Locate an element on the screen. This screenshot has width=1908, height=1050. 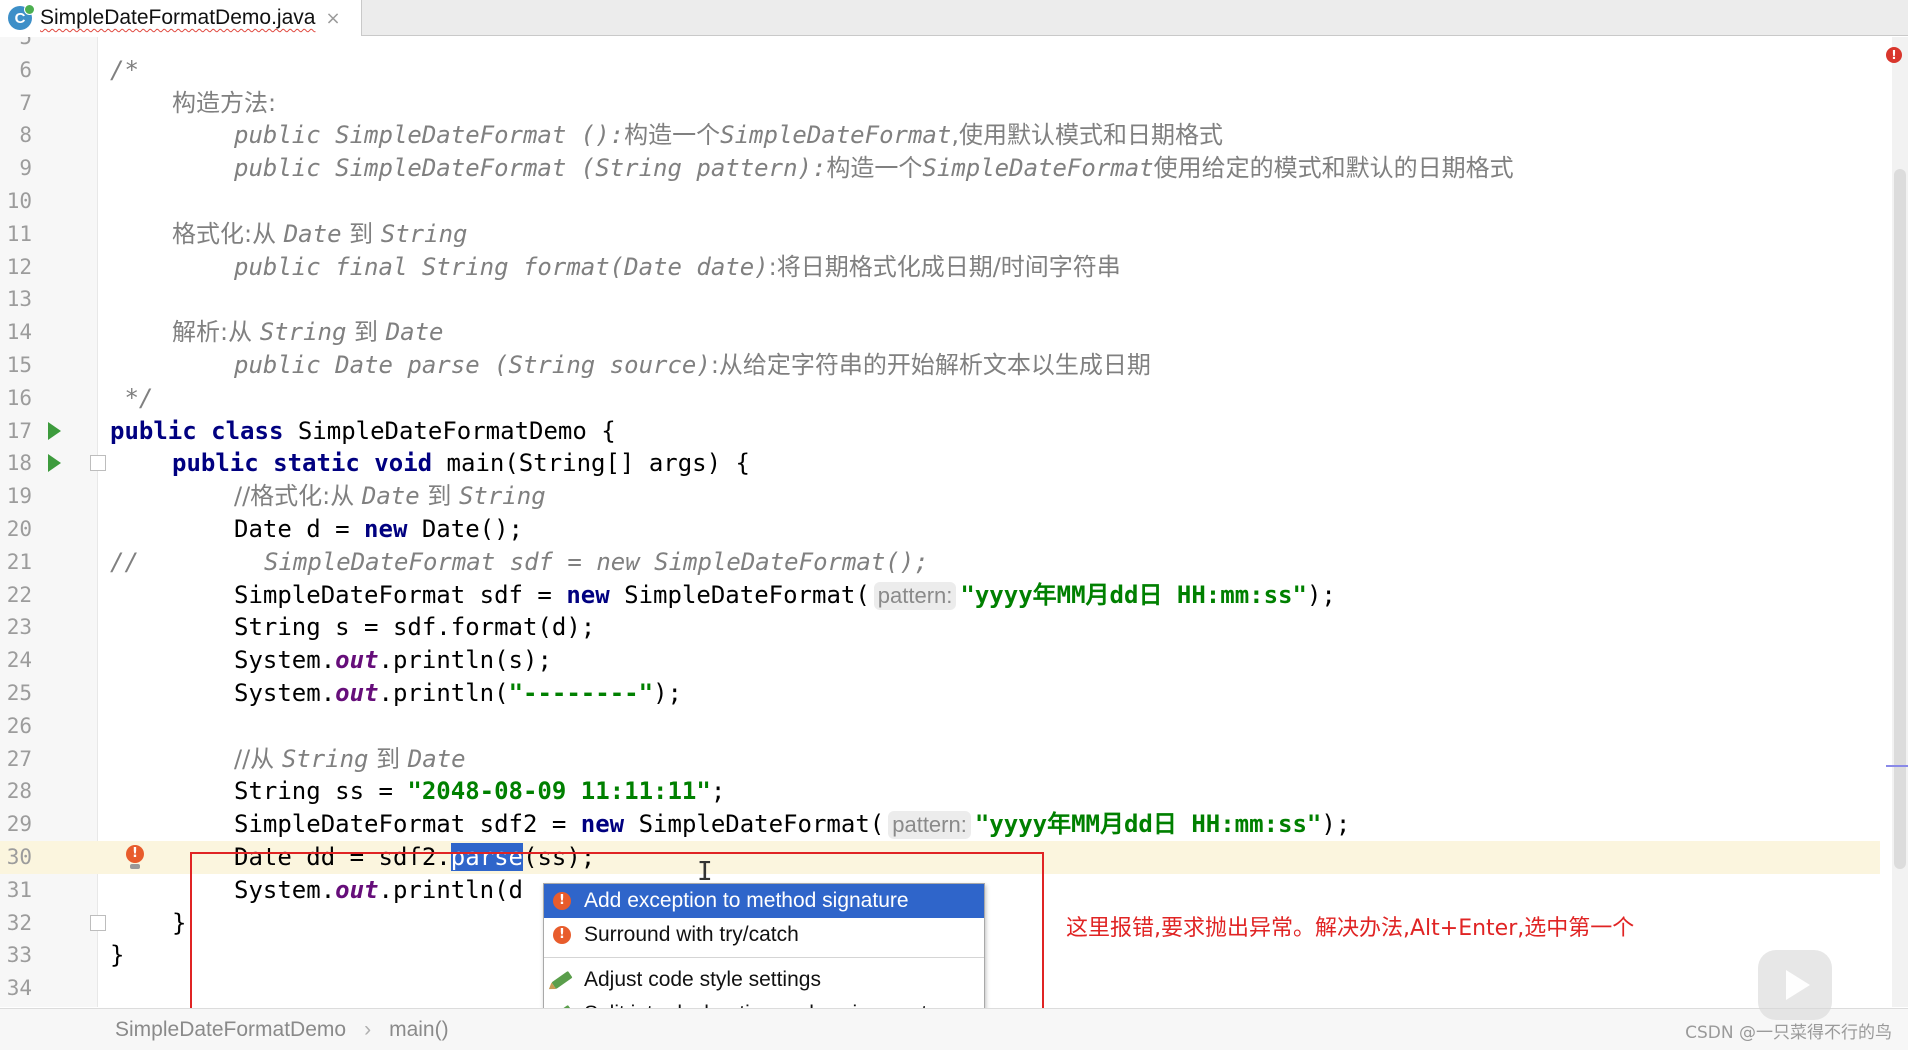
action-surround-try-catch: ! Surround with try/catch is located at coordinates (764, 935).